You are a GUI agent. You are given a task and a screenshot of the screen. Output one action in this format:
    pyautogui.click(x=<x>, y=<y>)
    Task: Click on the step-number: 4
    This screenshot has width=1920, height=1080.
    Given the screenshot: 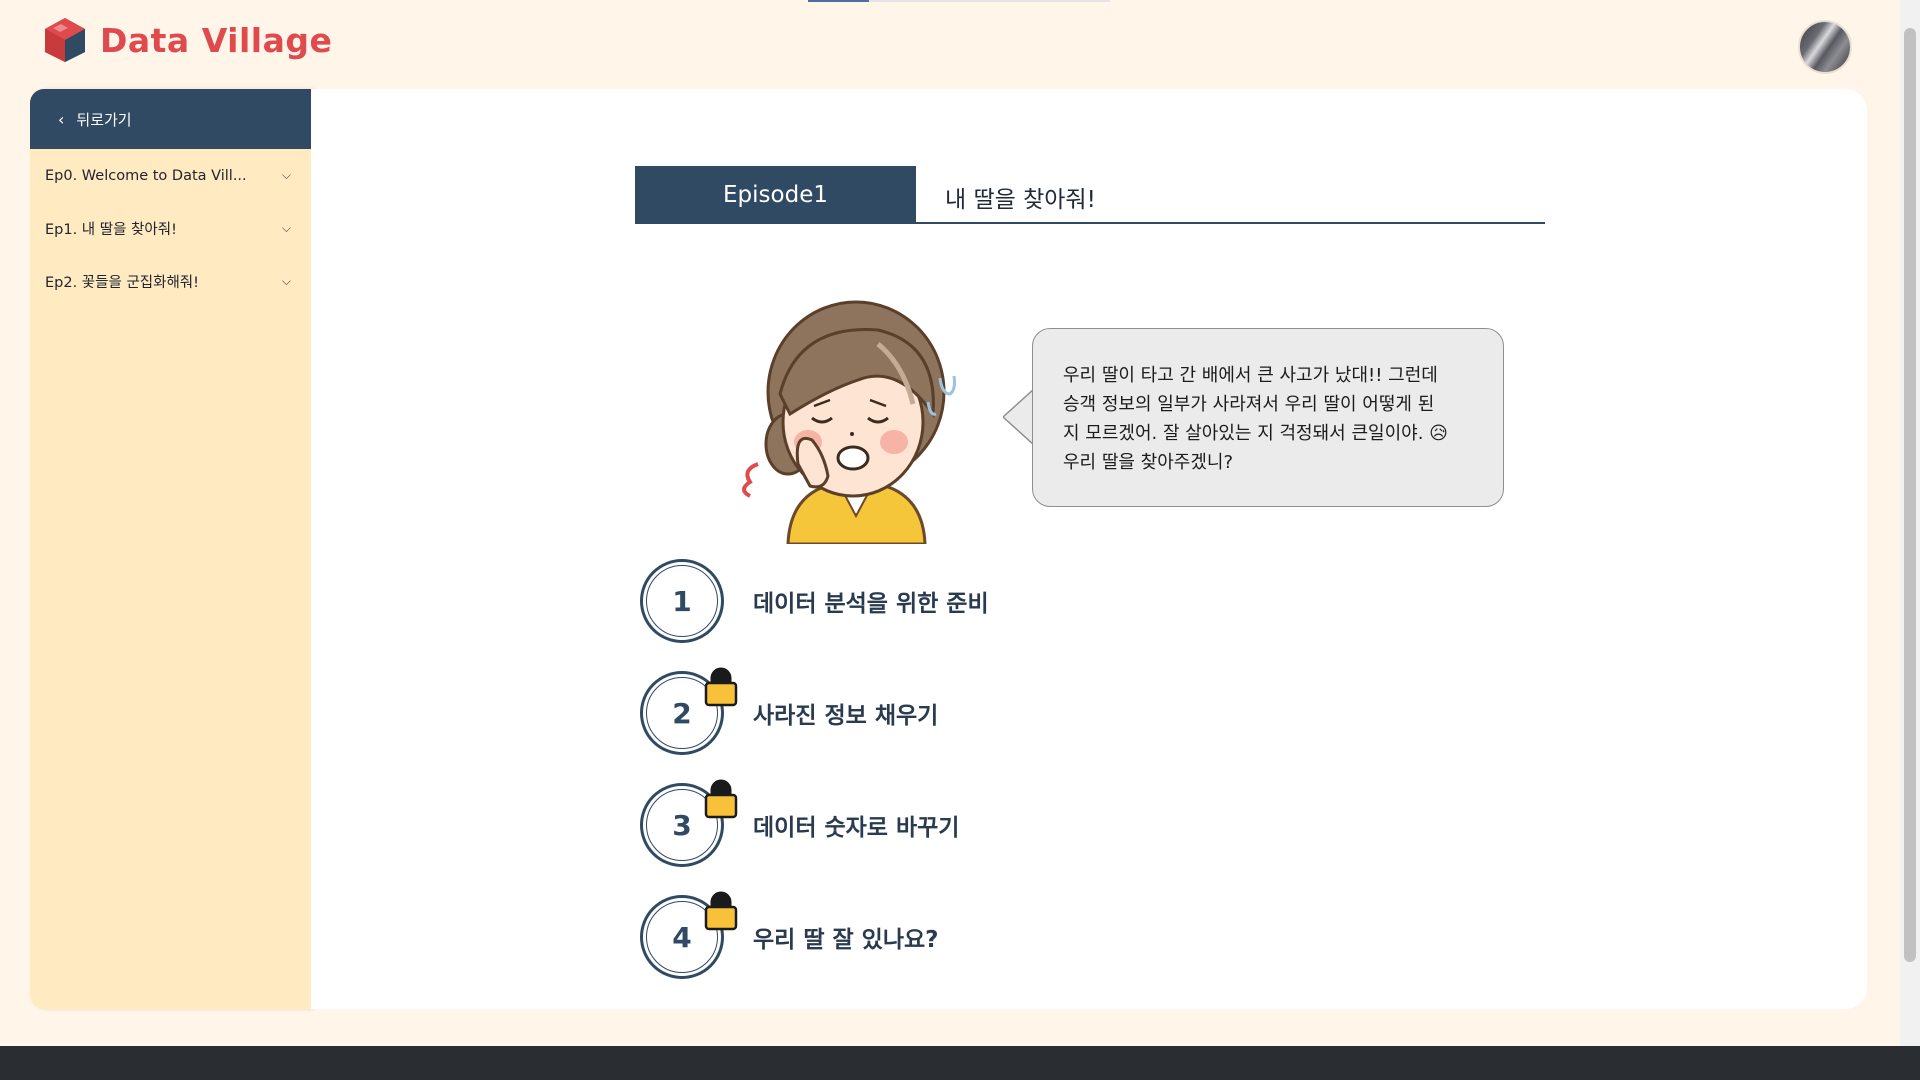 What is the action you would take?
    pyautogui.click(x=682, y=937)
    